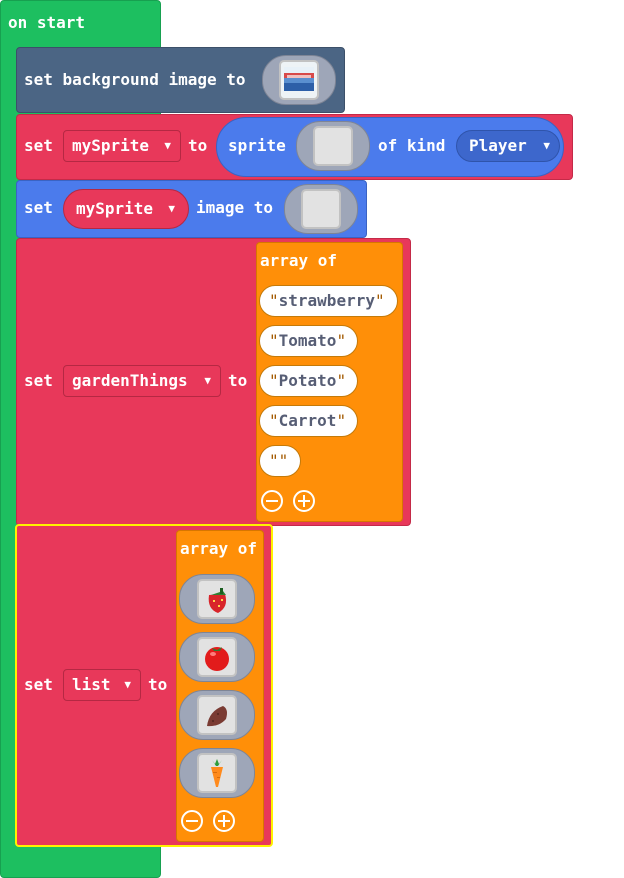  I want to click on image-to-keyword: image to, so click(235, 207).